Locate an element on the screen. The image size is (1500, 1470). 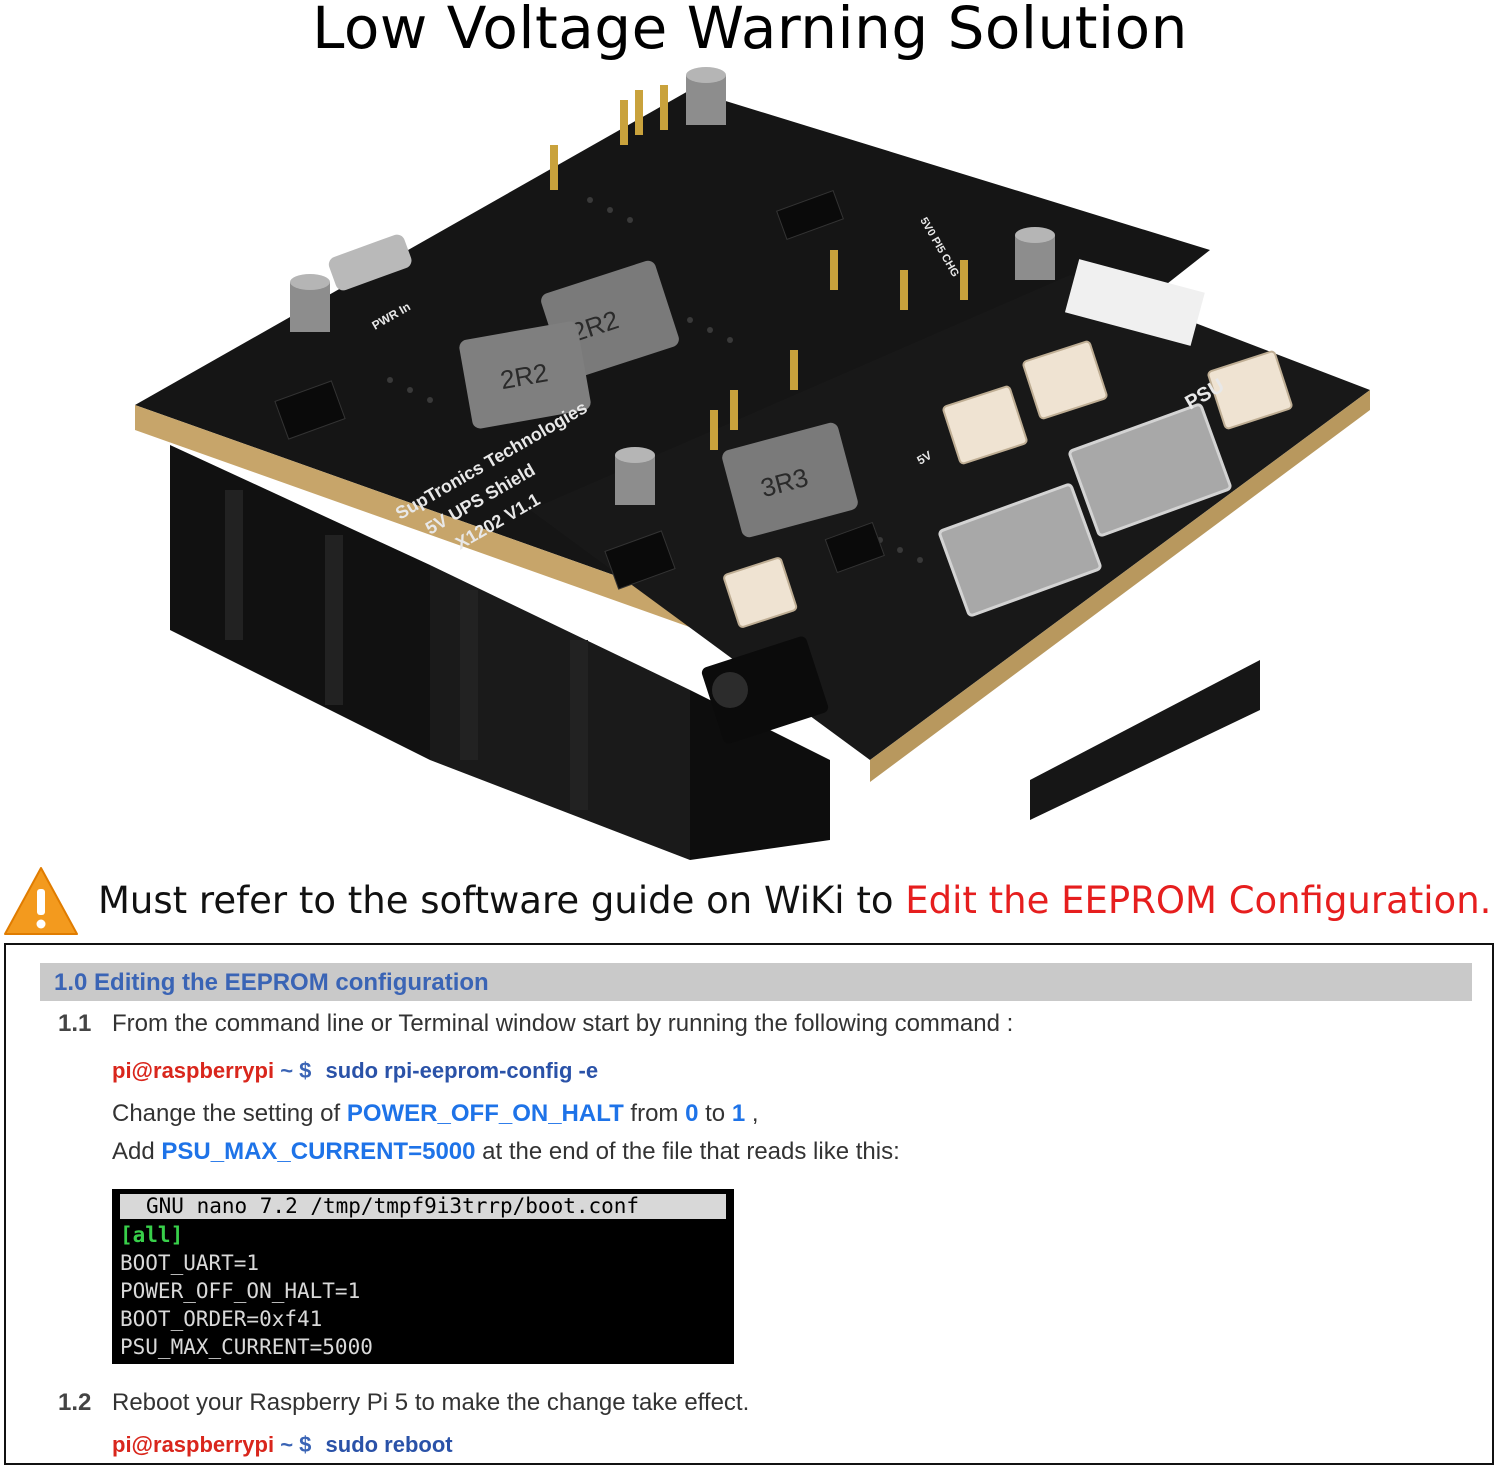
page-title: Low Voltage Warning Solution is located at coordinates (750, 31).